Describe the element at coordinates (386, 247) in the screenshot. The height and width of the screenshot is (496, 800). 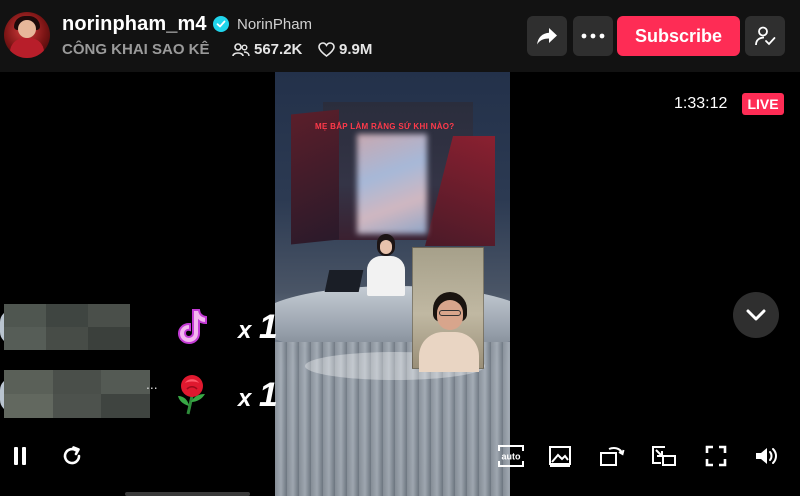
I see `anchor-face` at that location.